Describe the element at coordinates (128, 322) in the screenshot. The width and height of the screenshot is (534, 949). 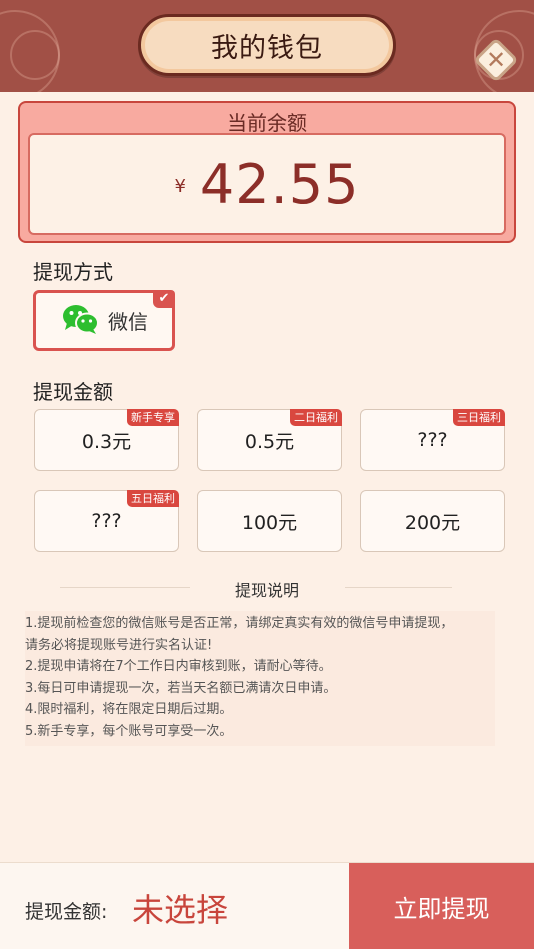
I see `wechat-option-label: 微信` at that location.